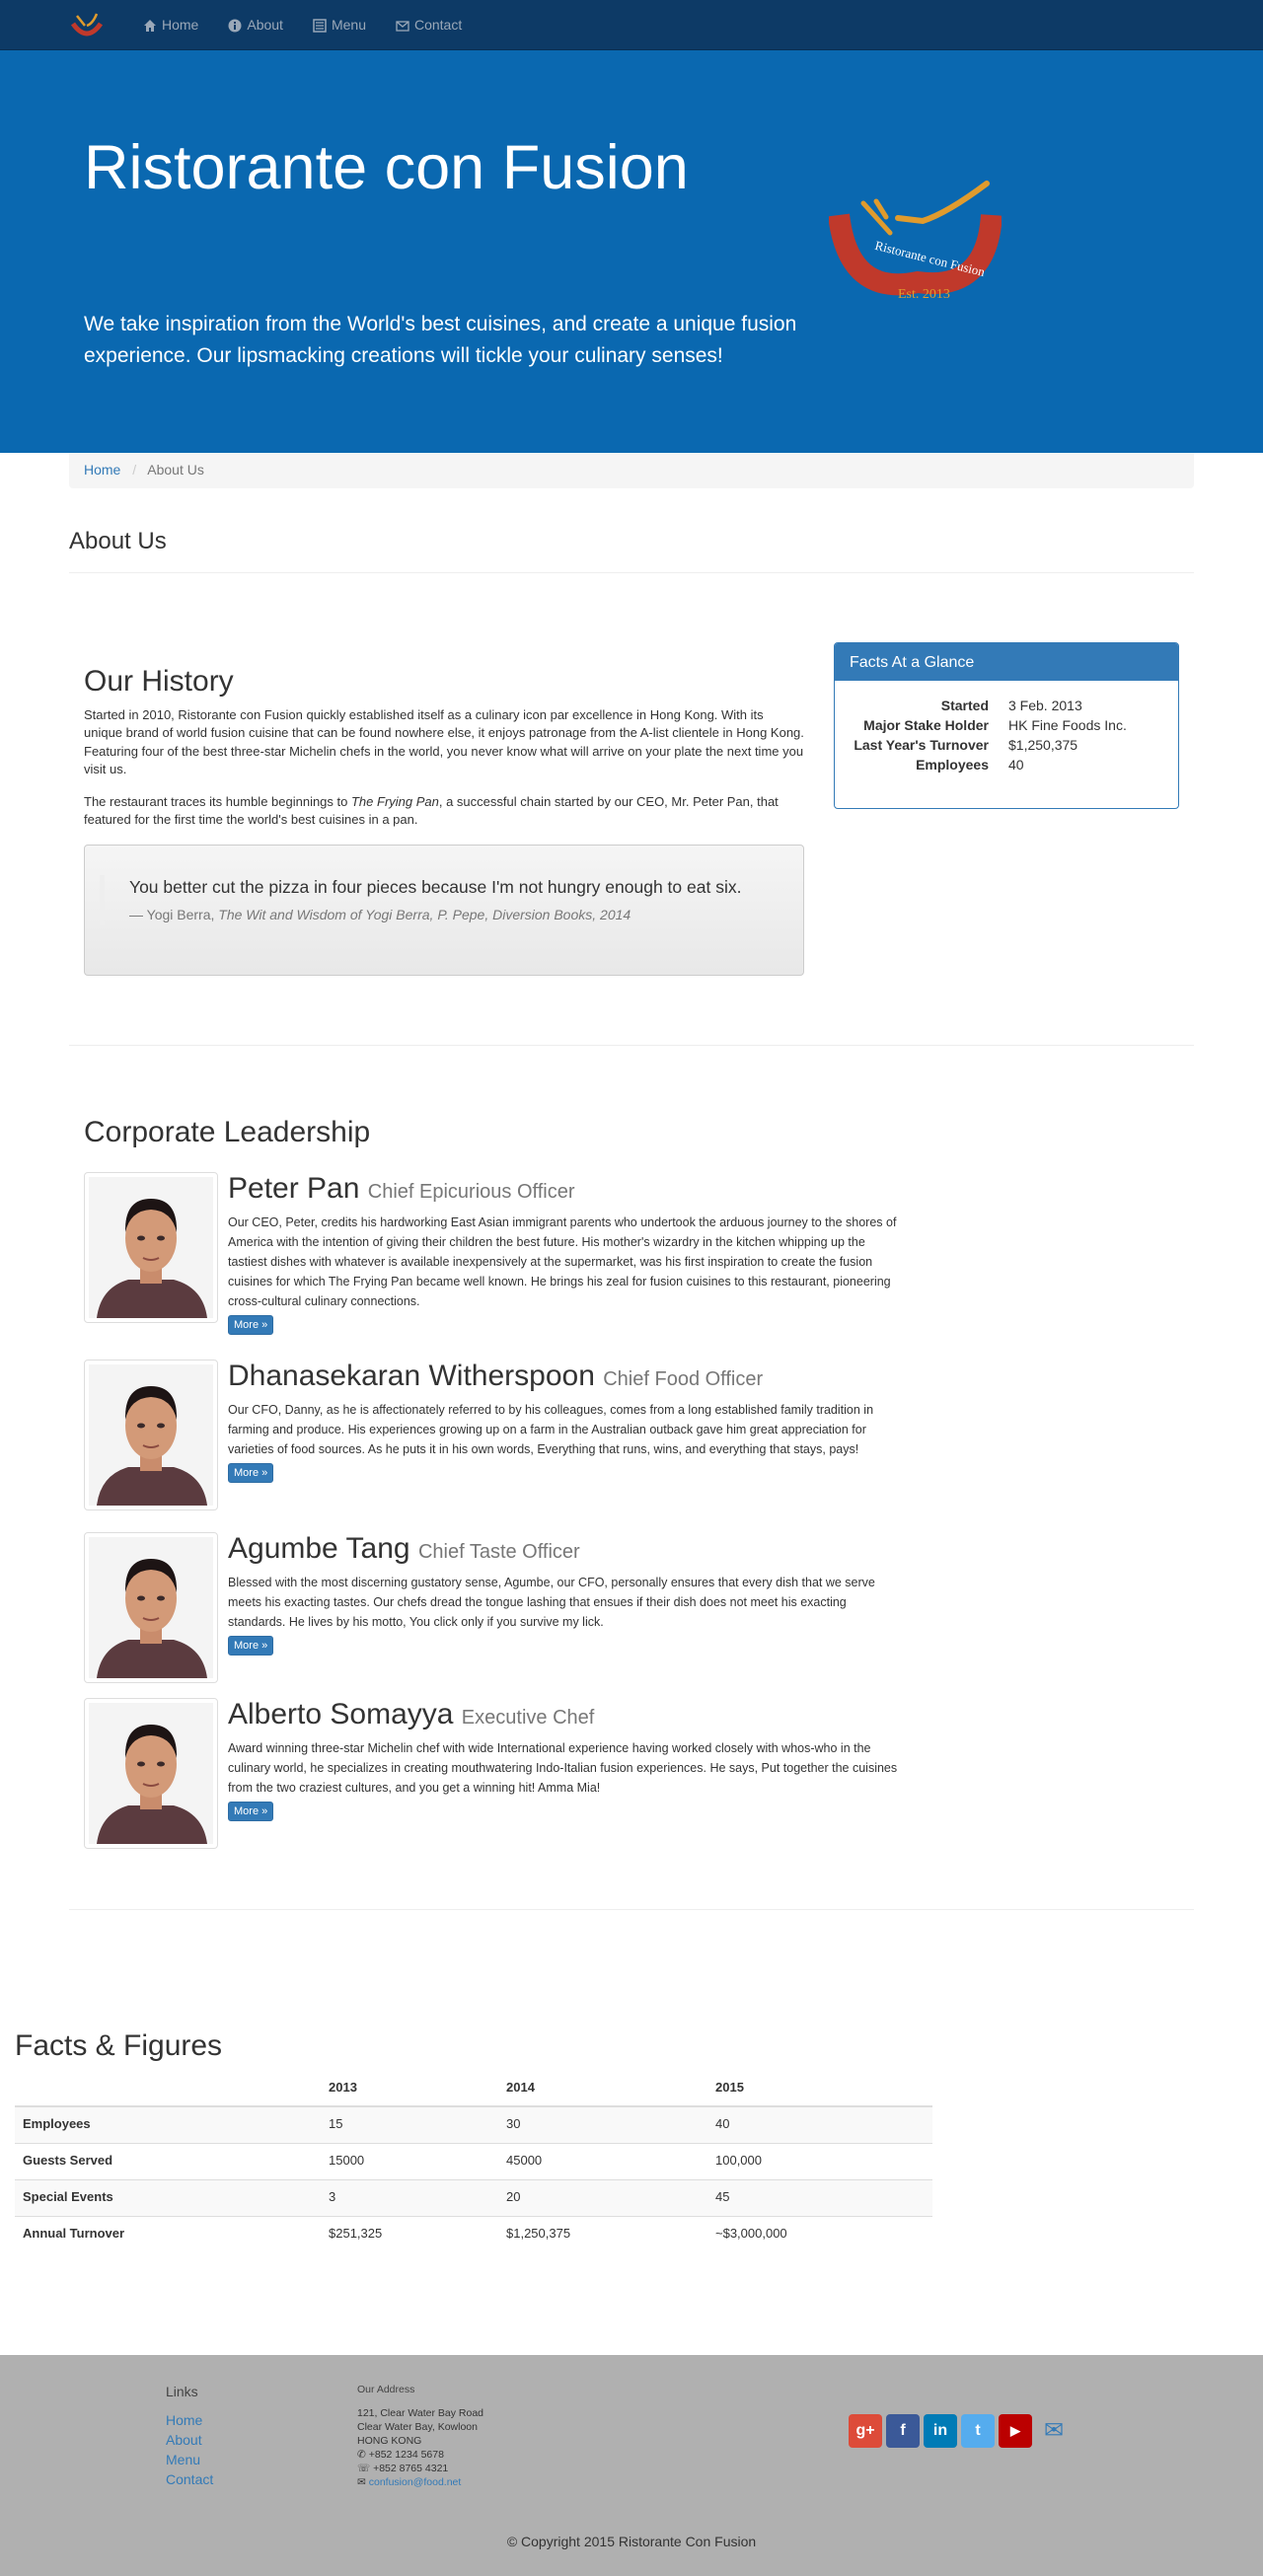 This screenshot has height=2576, width=1263. I want to click on footer-link-about: About, so click(189, 2440).